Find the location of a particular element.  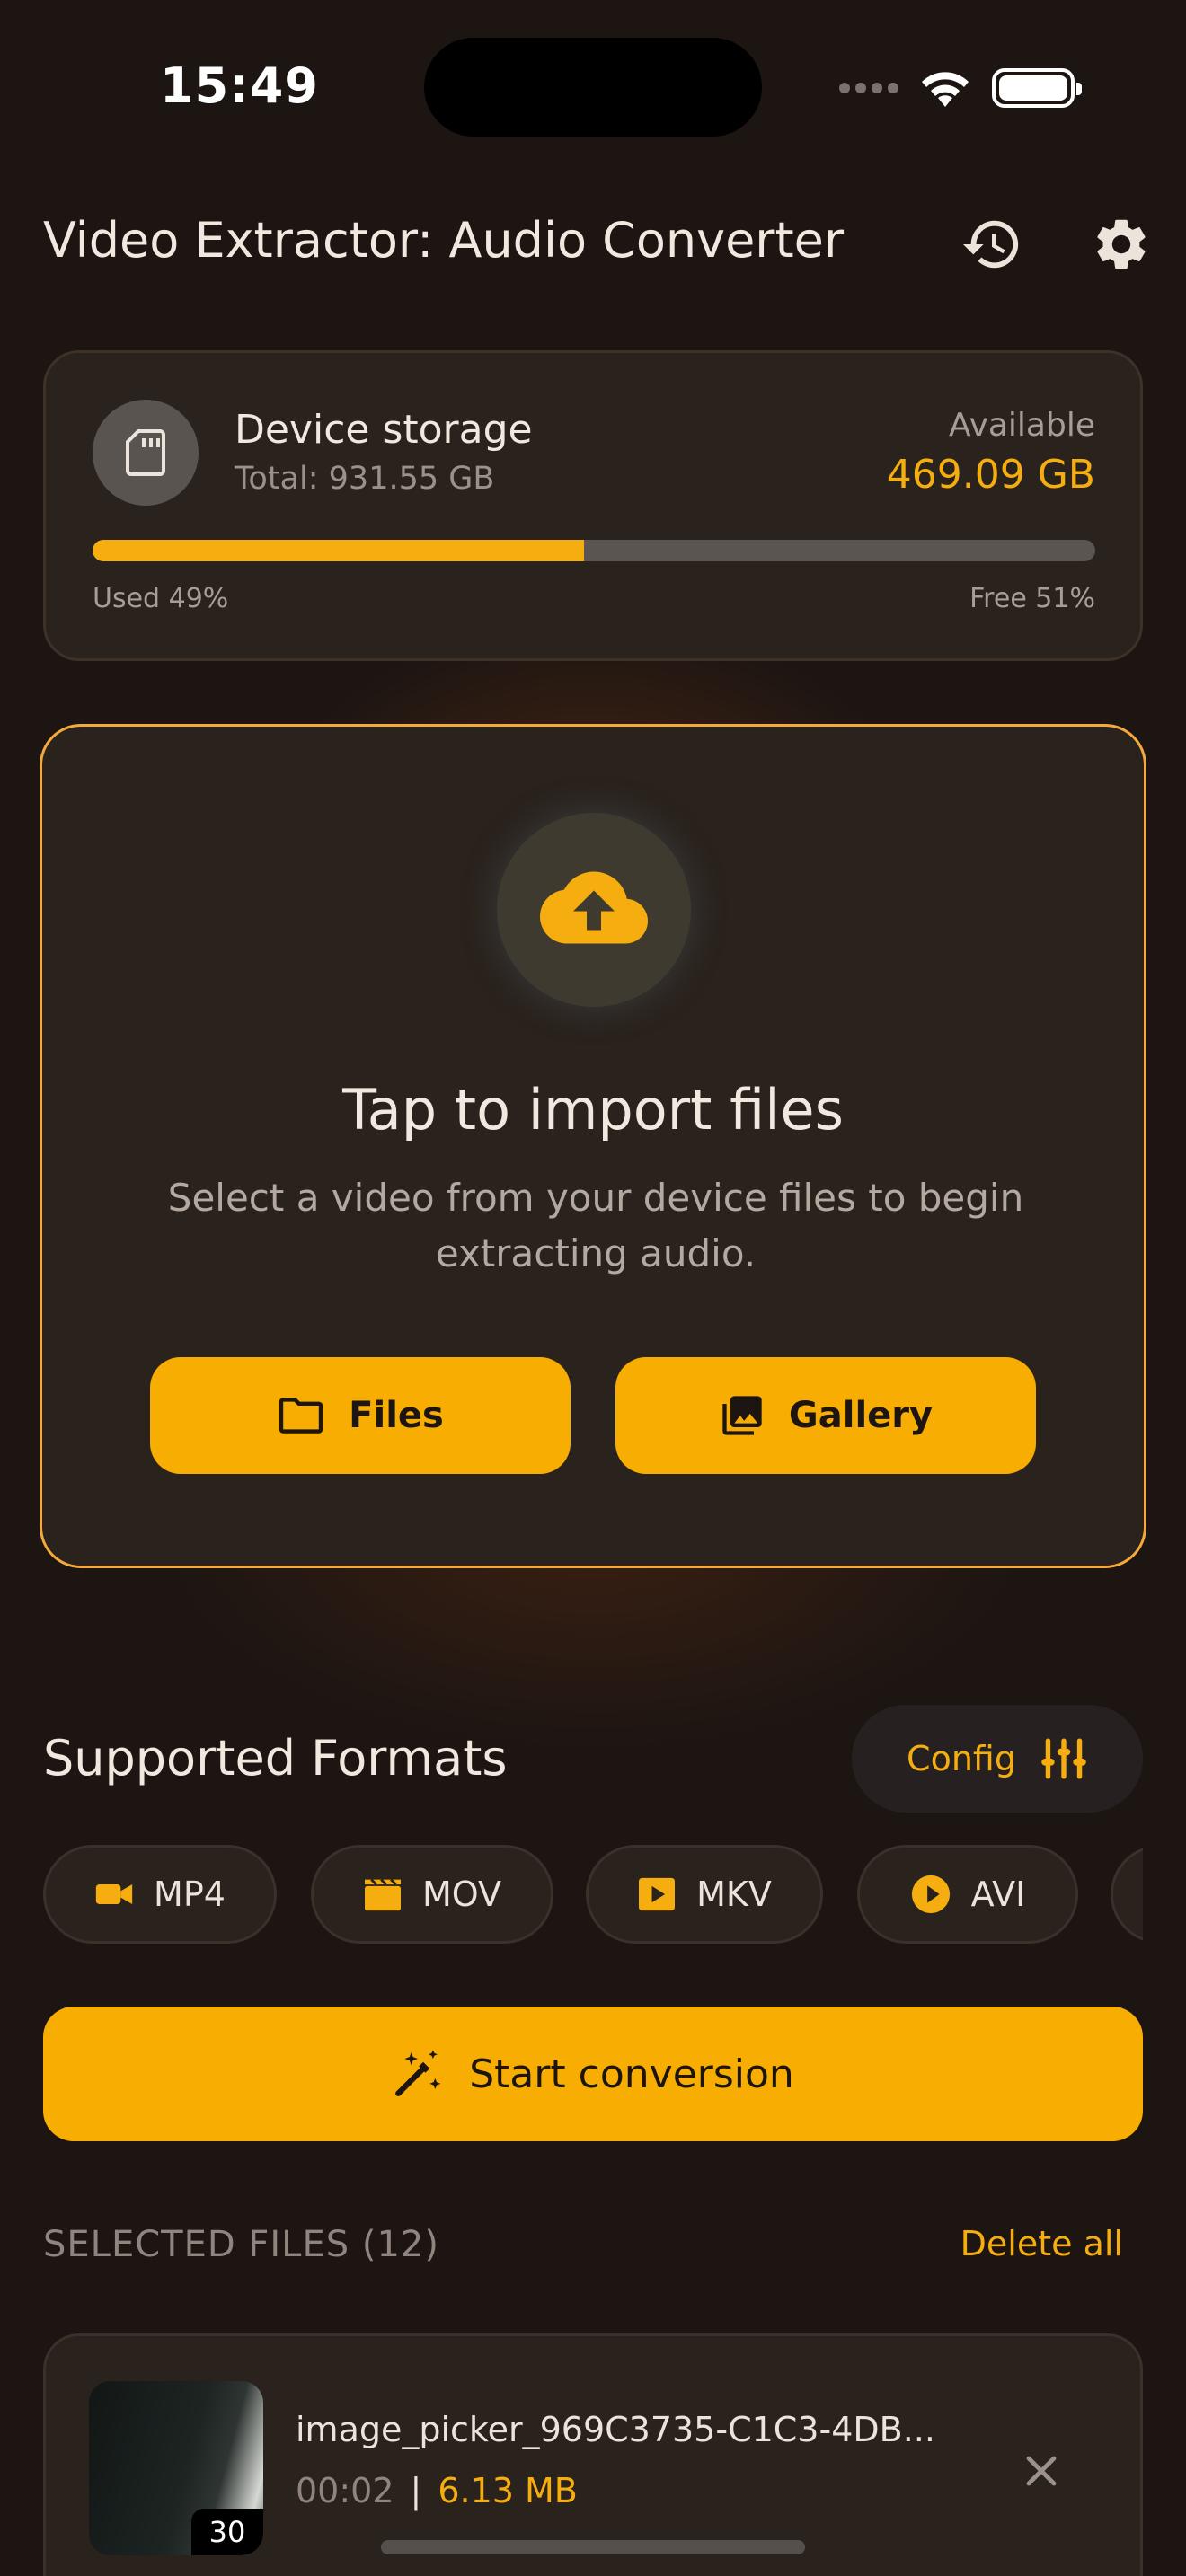

config-button: Config is located at coordinates (997, 1759).